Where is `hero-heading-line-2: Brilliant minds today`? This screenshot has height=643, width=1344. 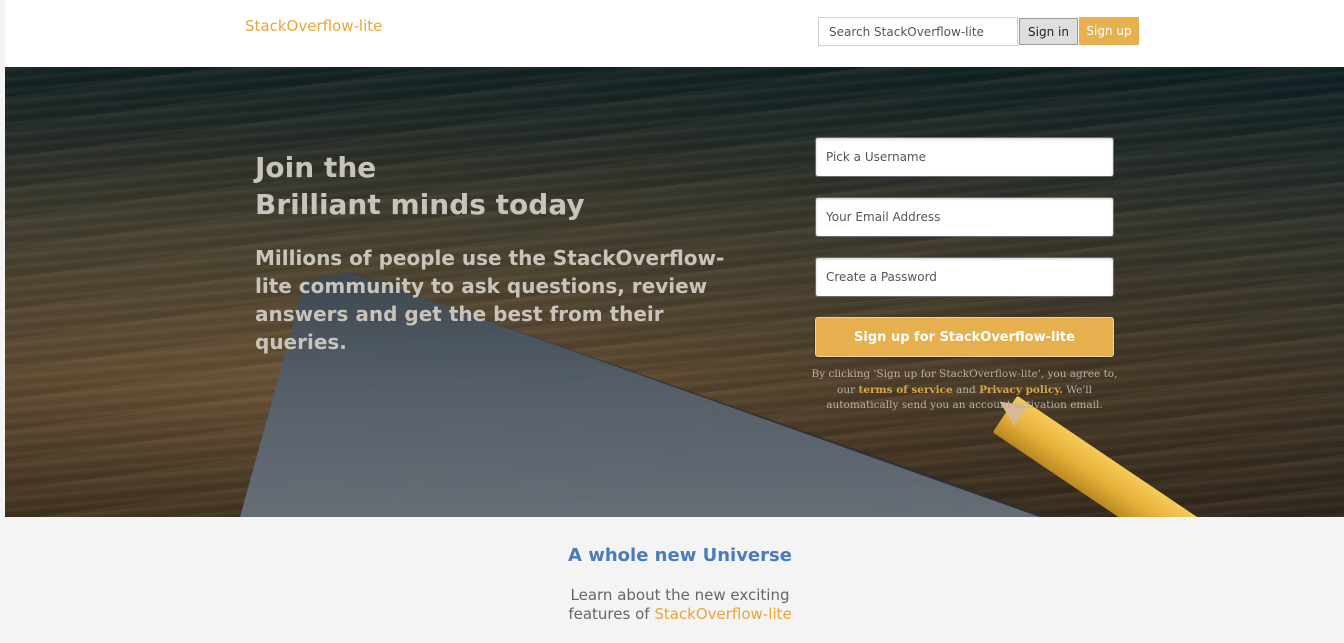 hero-heading-line-2: Brilliant minds today is located at coordinates (420, 204).